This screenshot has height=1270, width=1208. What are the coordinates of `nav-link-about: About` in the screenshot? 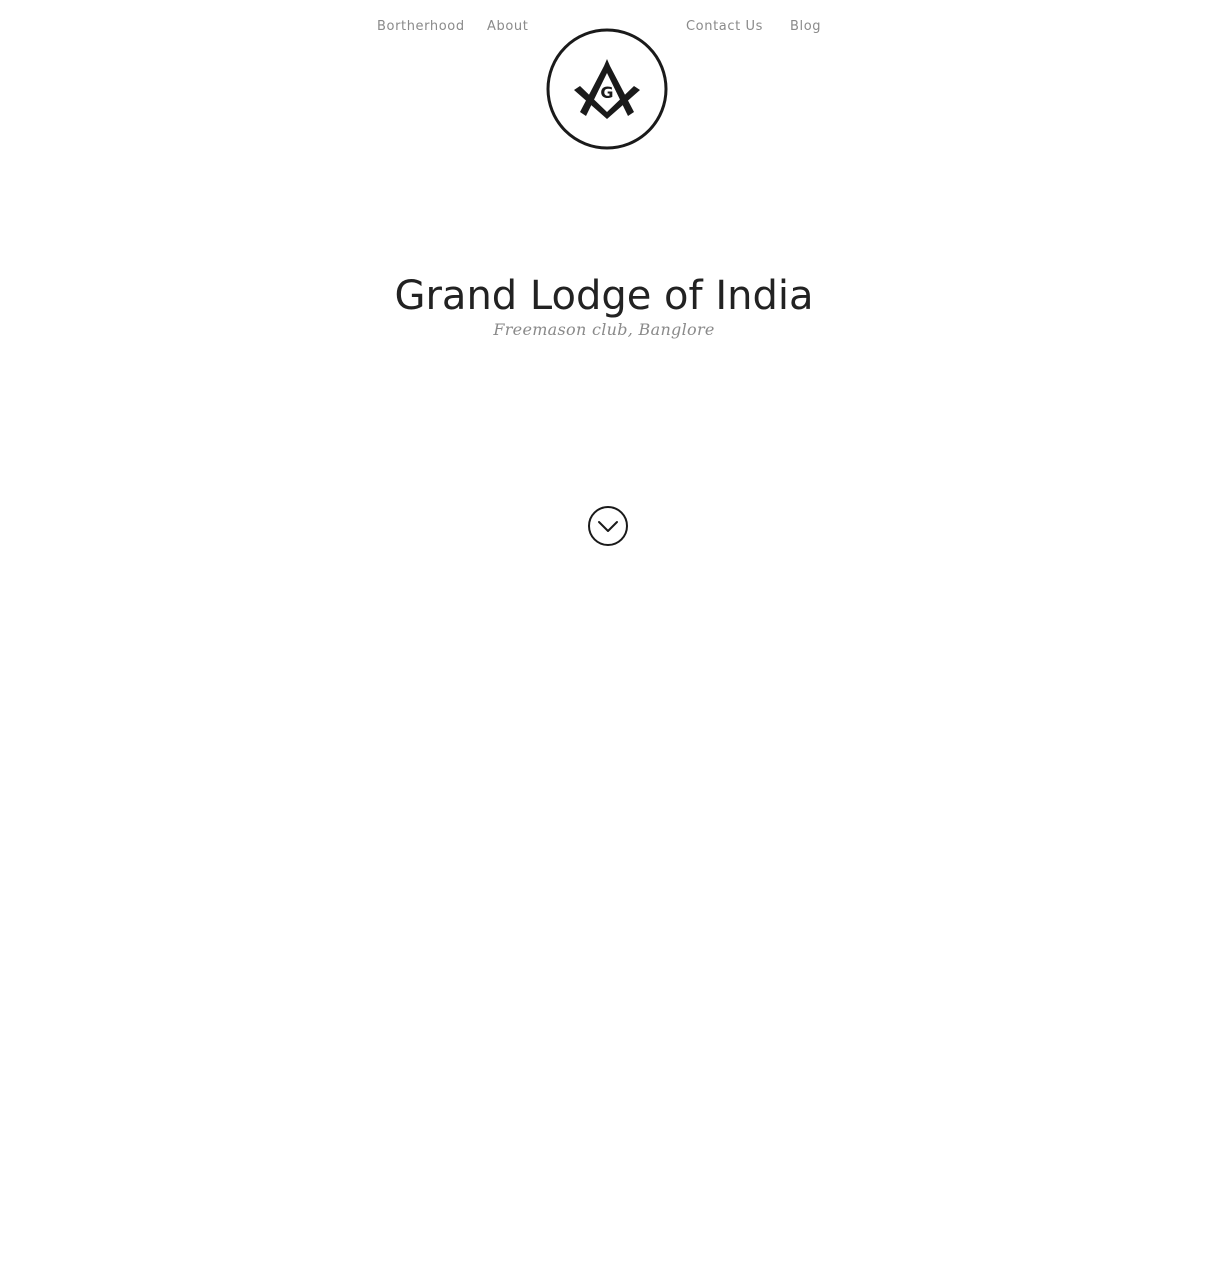 It's located at (507, 27).